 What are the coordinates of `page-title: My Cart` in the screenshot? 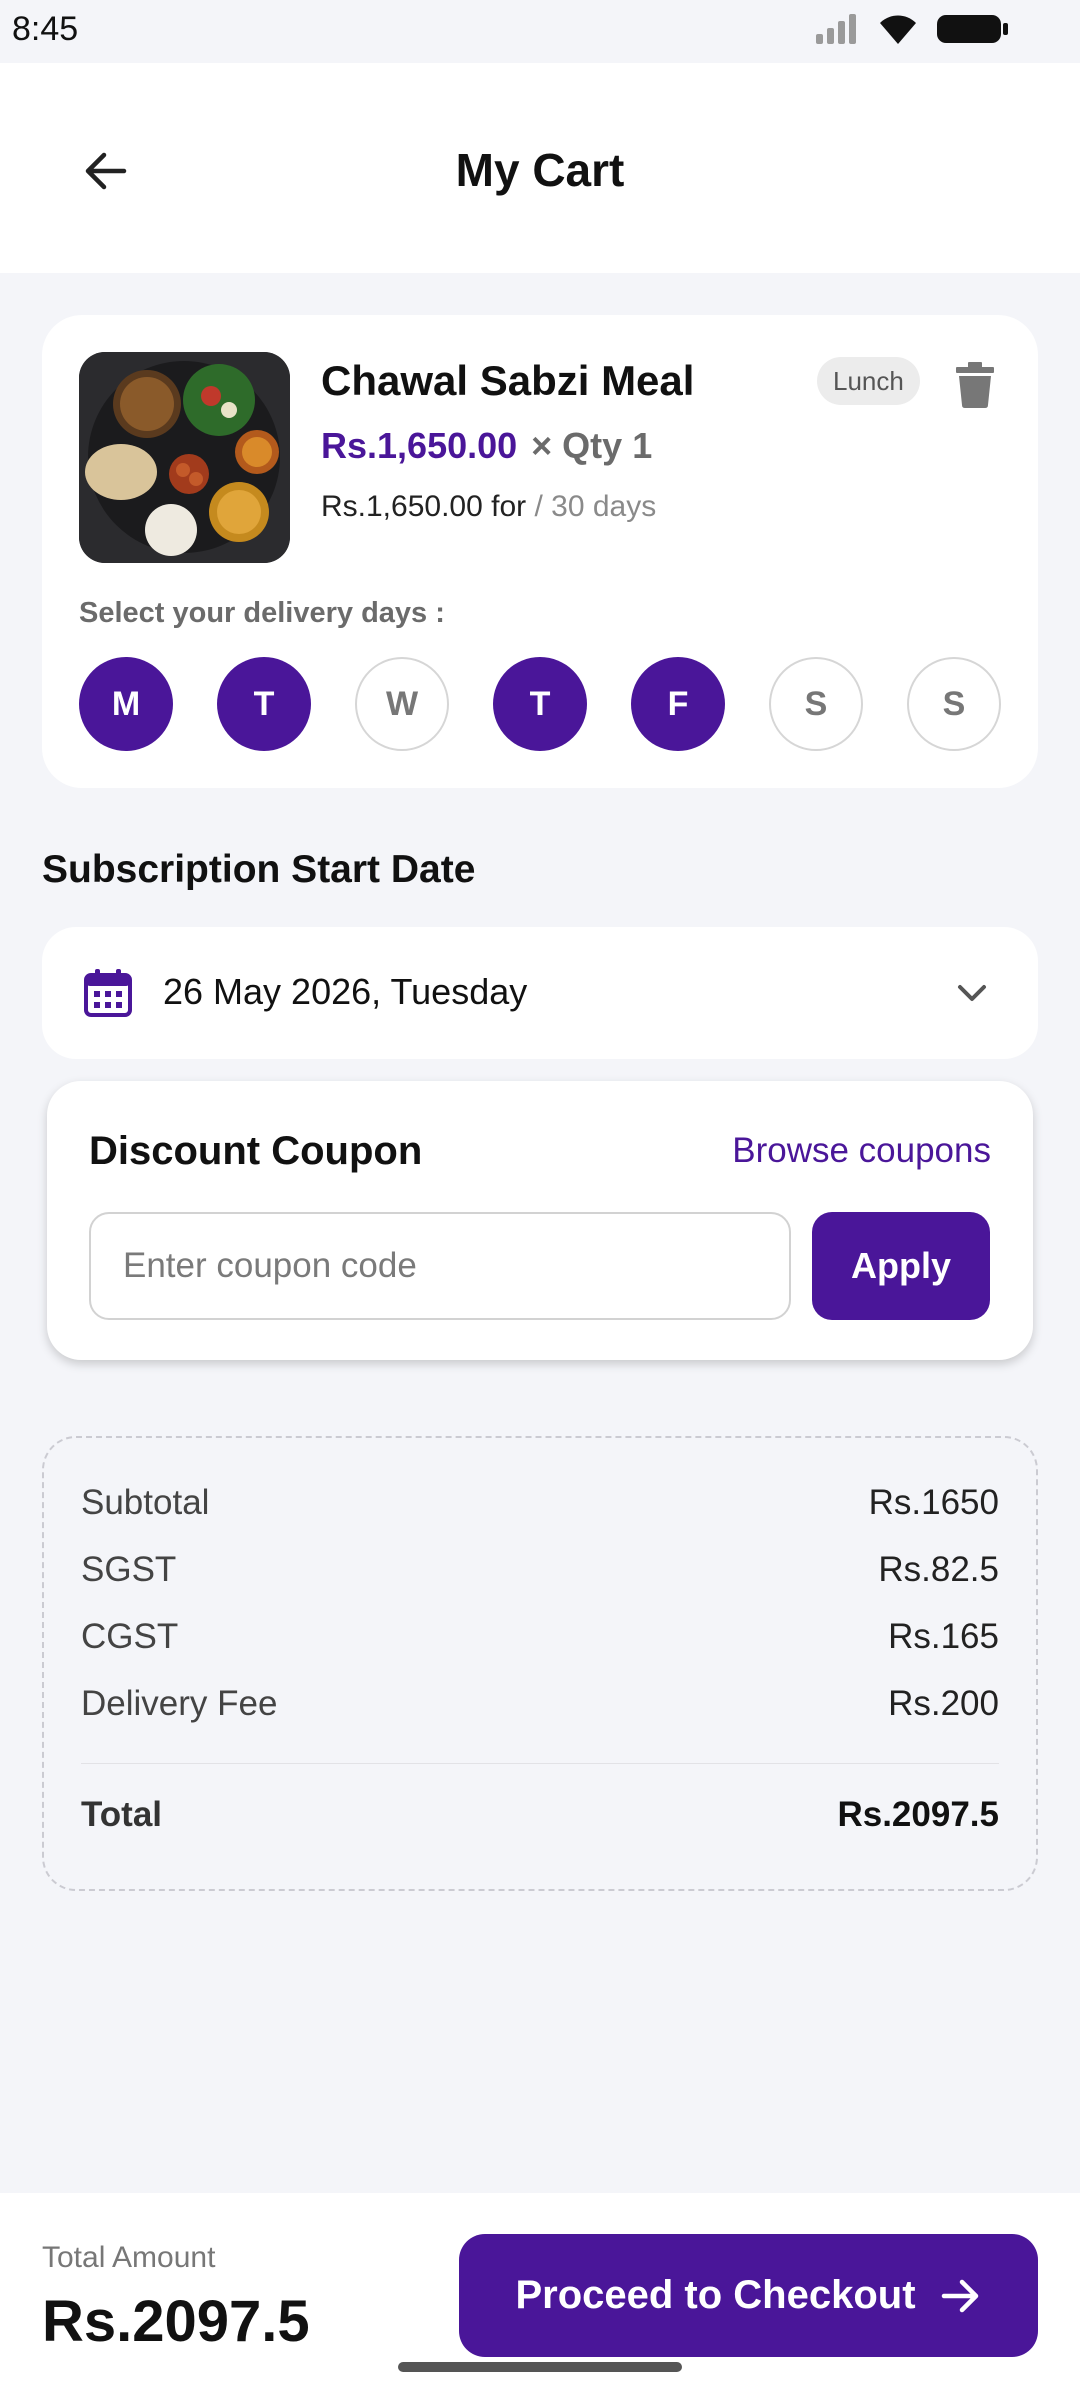 It's located at (540, 170).